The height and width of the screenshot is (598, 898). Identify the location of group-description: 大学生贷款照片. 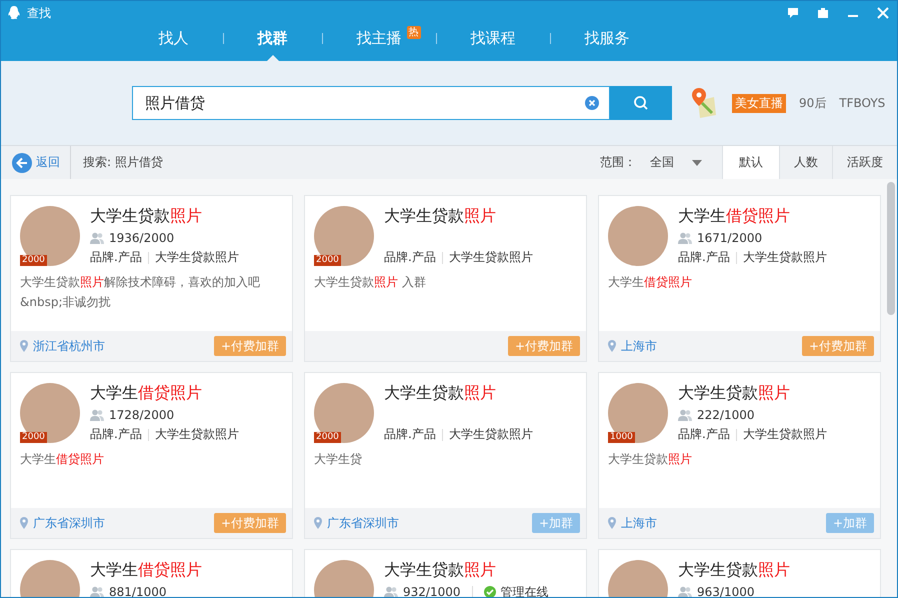
(650, 459).